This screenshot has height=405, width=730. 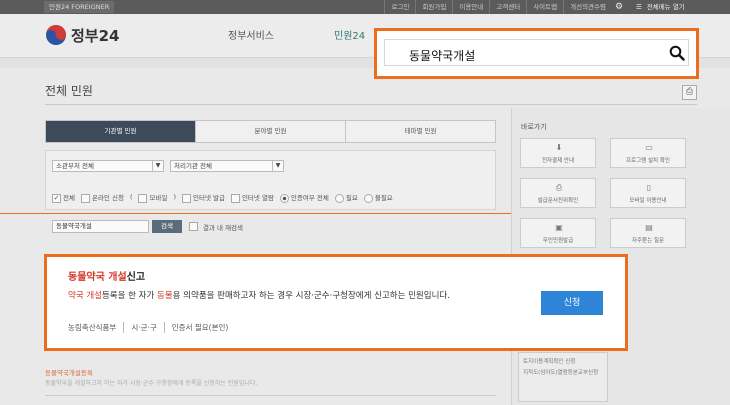 What do you see at coordinates (648, 201) in the screenshot?
I see `quick-mobile-guide-label: 모바일 이용안내` at bounding box center [648, 201].